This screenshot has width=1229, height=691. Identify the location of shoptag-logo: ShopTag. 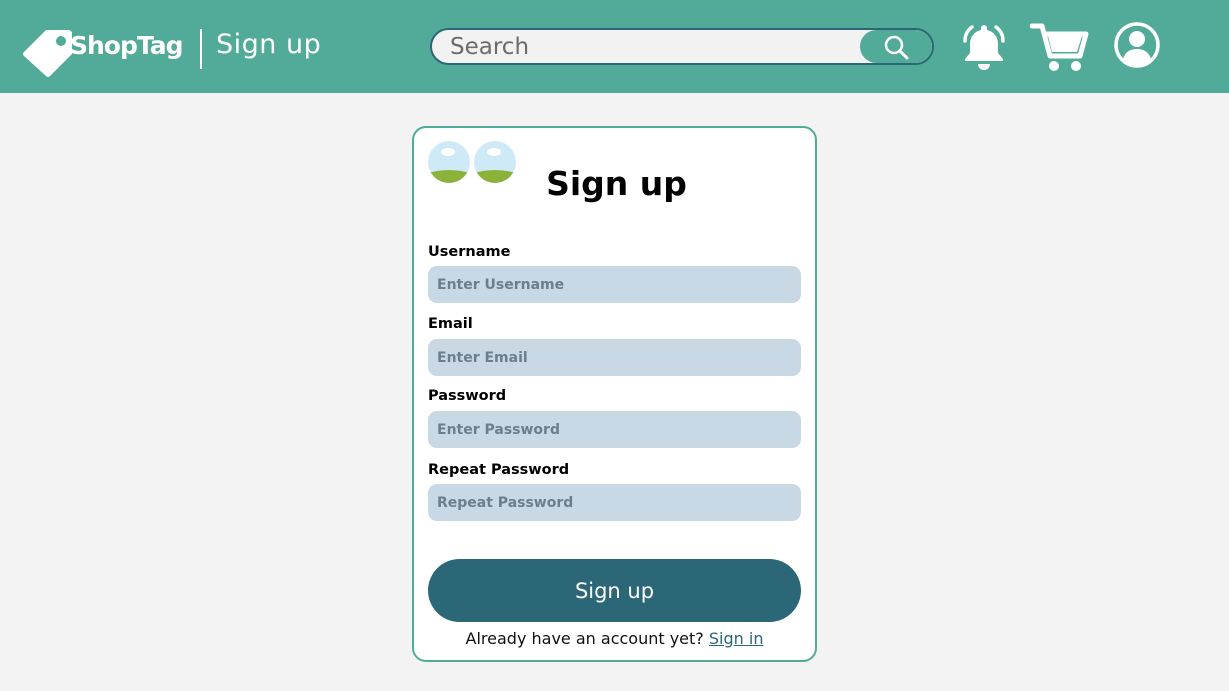
(107, 52).